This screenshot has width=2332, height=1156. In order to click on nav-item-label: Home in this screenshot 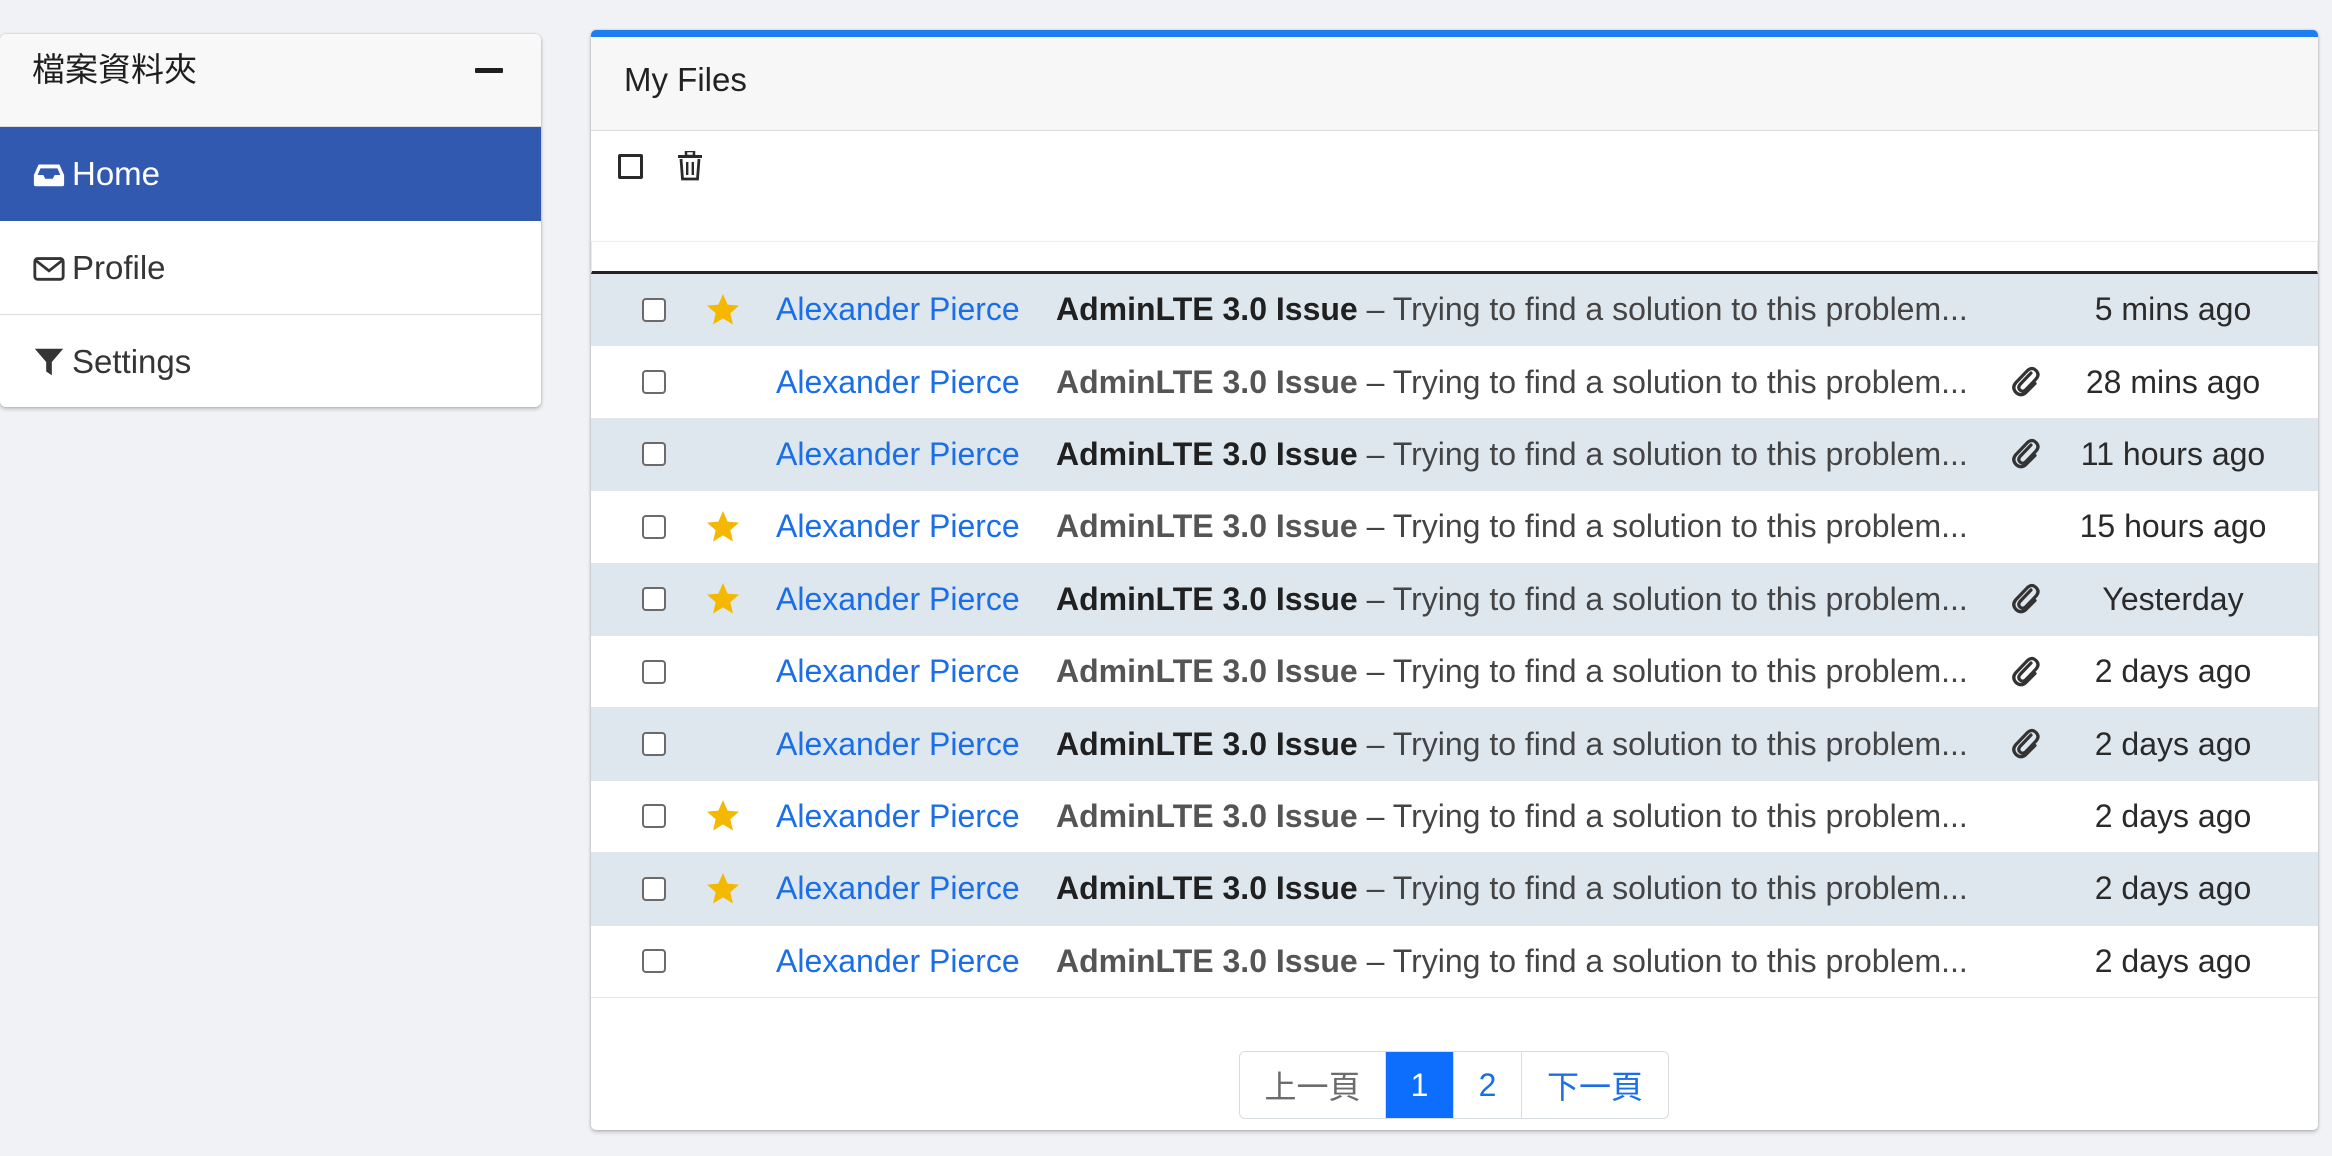, I will do `click(116, 173)`.